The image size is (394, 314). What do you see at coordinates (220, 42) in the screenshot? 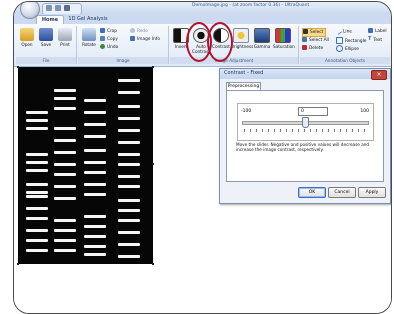
I see `contrast-highlight` at bounding box center [220, 42].